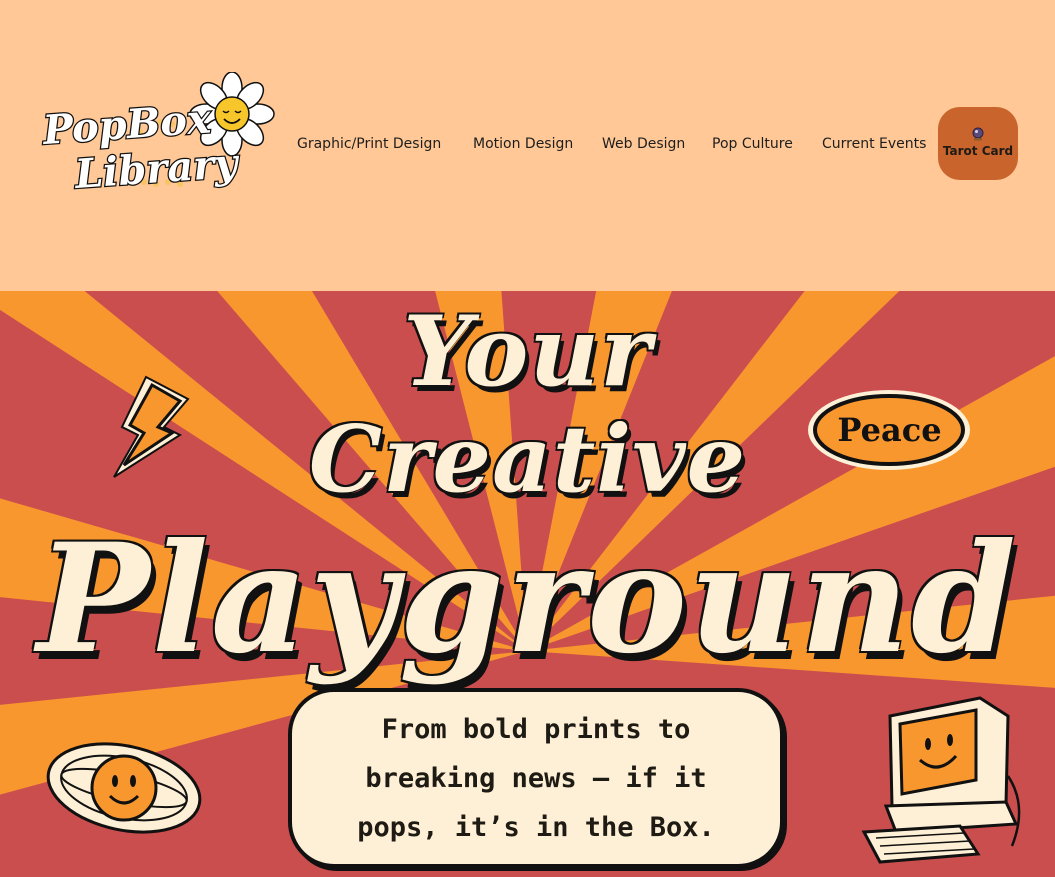 The width and height of the screenshot is (1055, 877). Describe the element at coordinates (157, 135) in the screenshot. I see `popbox-logo-icon: PopBox Library` at that location.